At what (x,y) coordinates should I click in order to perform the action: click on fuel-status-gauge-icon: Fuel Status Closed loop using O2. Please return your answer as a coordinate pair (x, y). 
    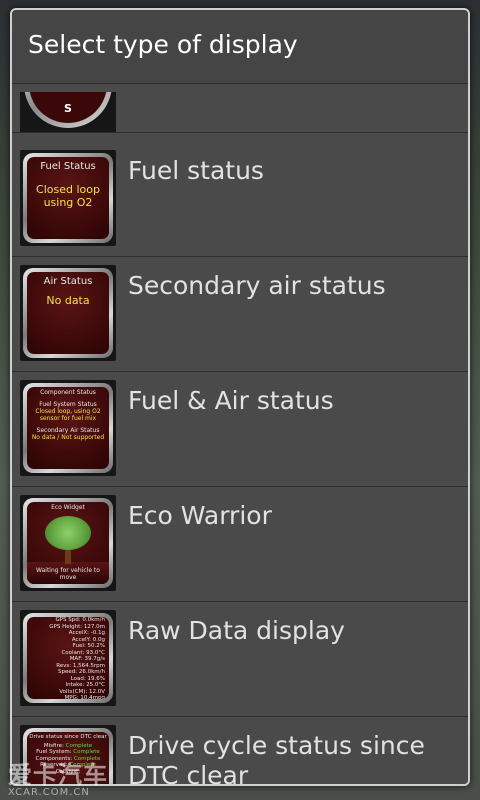
    Looking at the image, I should click on (68, 198).